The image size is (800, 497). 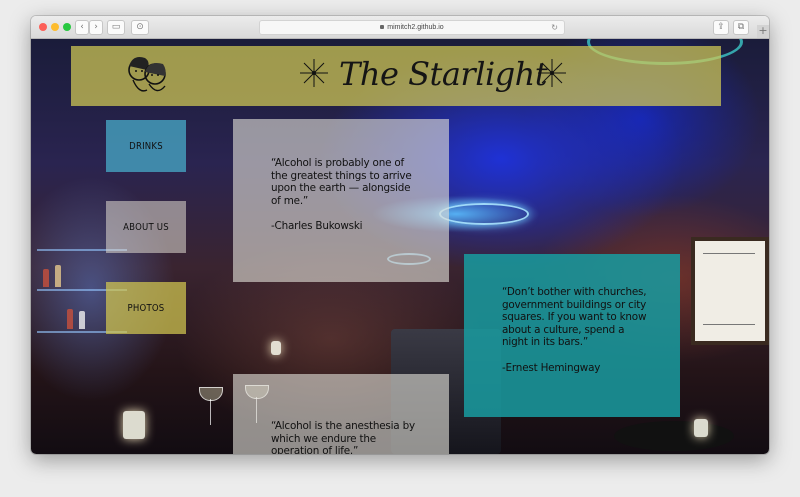 What do you see at coordinates (146, 227) in the screenshot?
I see `nav-about-us-button: ABOUT US` at bounding box center [146, 227].